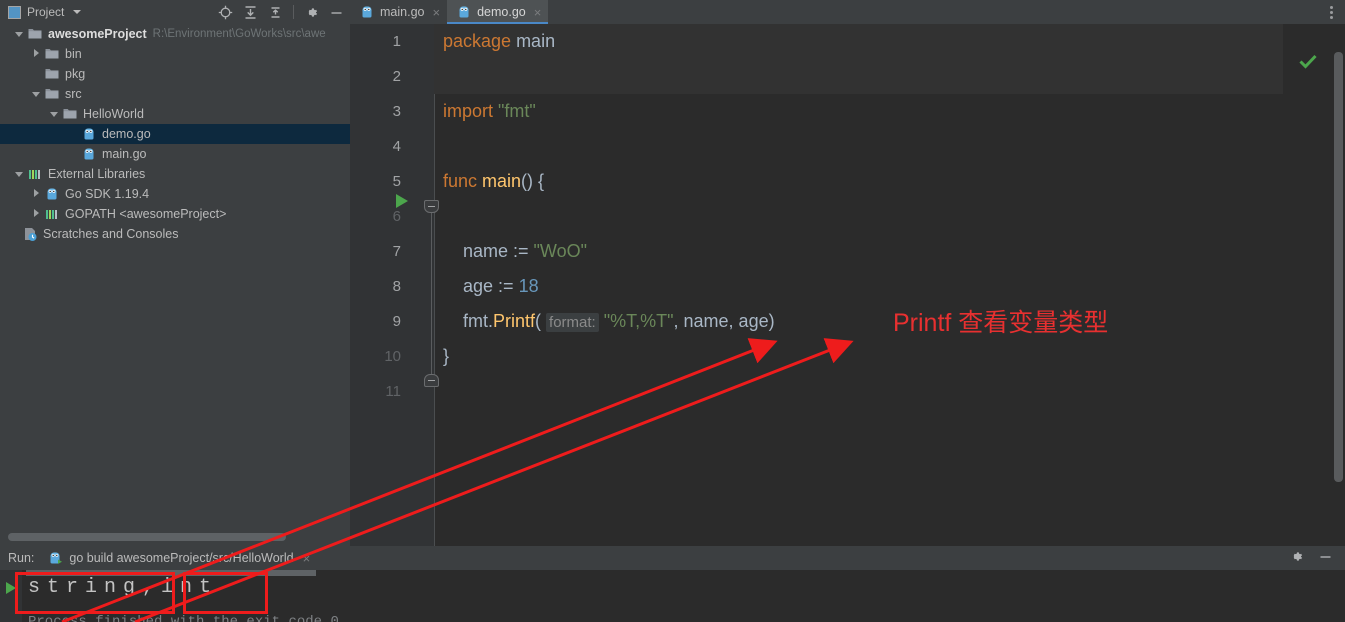 The image size is (1345, 622). What do you see at coordinates (396, 76) in the screenshot?
I see `line-number: 2` at bounding box center [396, 76].